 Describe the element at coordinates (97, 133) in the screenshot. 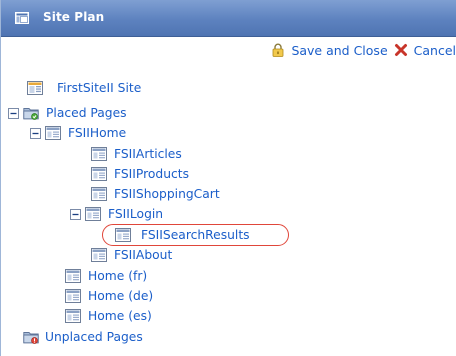

I see `tree-node-label: FSIIHome` at that location.